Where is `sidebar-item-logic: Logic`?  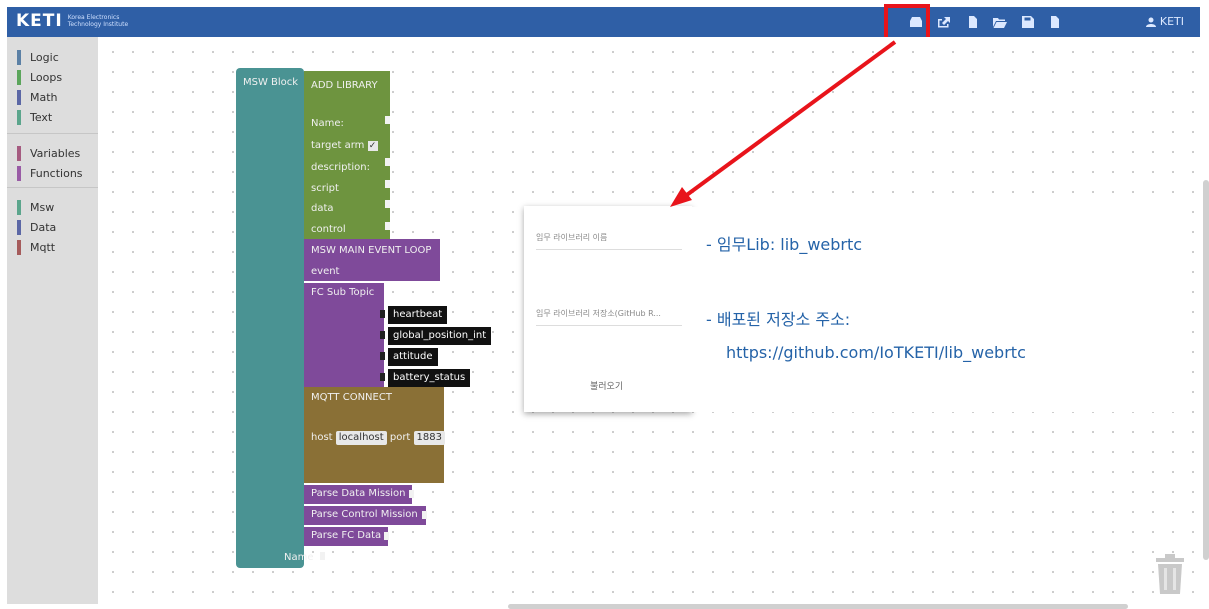
sidebar-item-logic: Logic is located at coordinates (38, 57).